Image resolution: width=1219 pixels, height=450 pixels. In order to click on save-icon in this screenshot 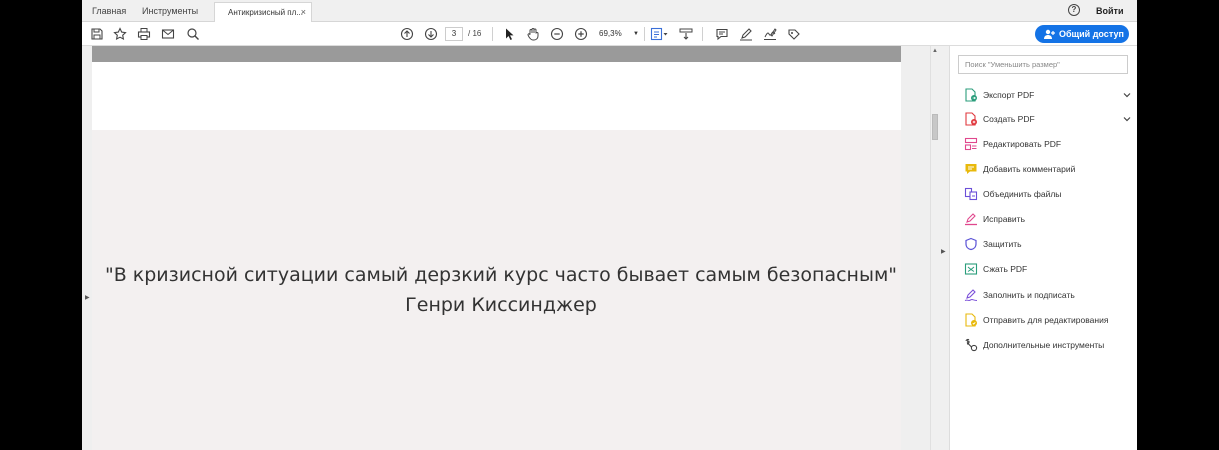, I will do `click(97, 34)`.